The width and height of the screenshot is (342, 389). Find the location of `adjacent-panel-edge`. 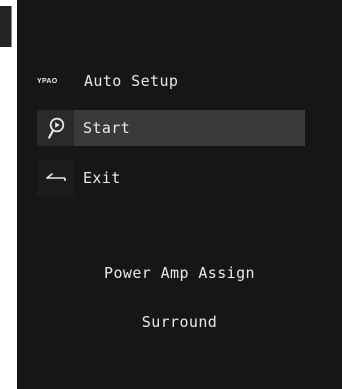

adjacent-panel-edge is located at coordinates (6, 26).